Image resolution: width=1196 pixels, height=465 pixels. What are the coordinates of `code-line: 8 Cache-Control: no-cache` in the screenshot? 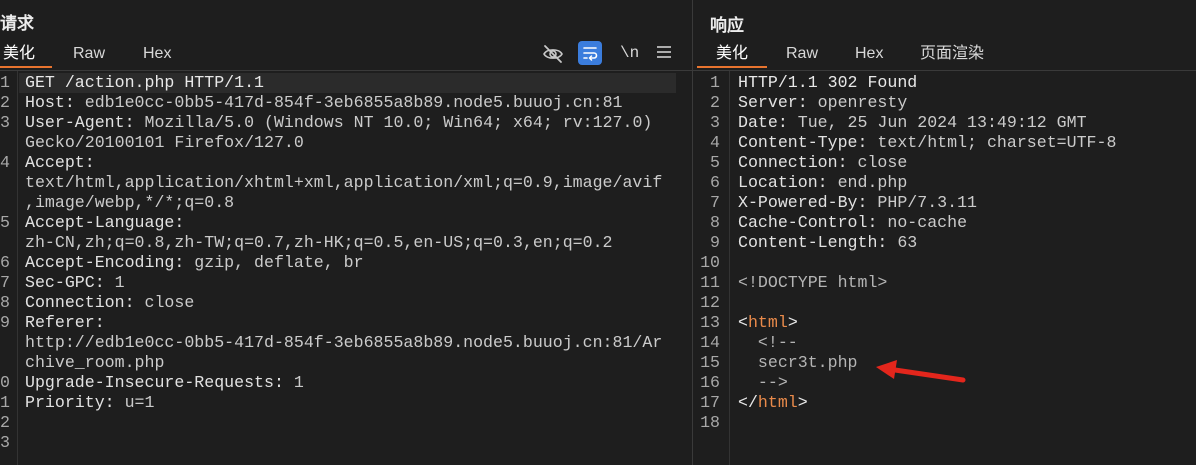 It's located at (945, 223).